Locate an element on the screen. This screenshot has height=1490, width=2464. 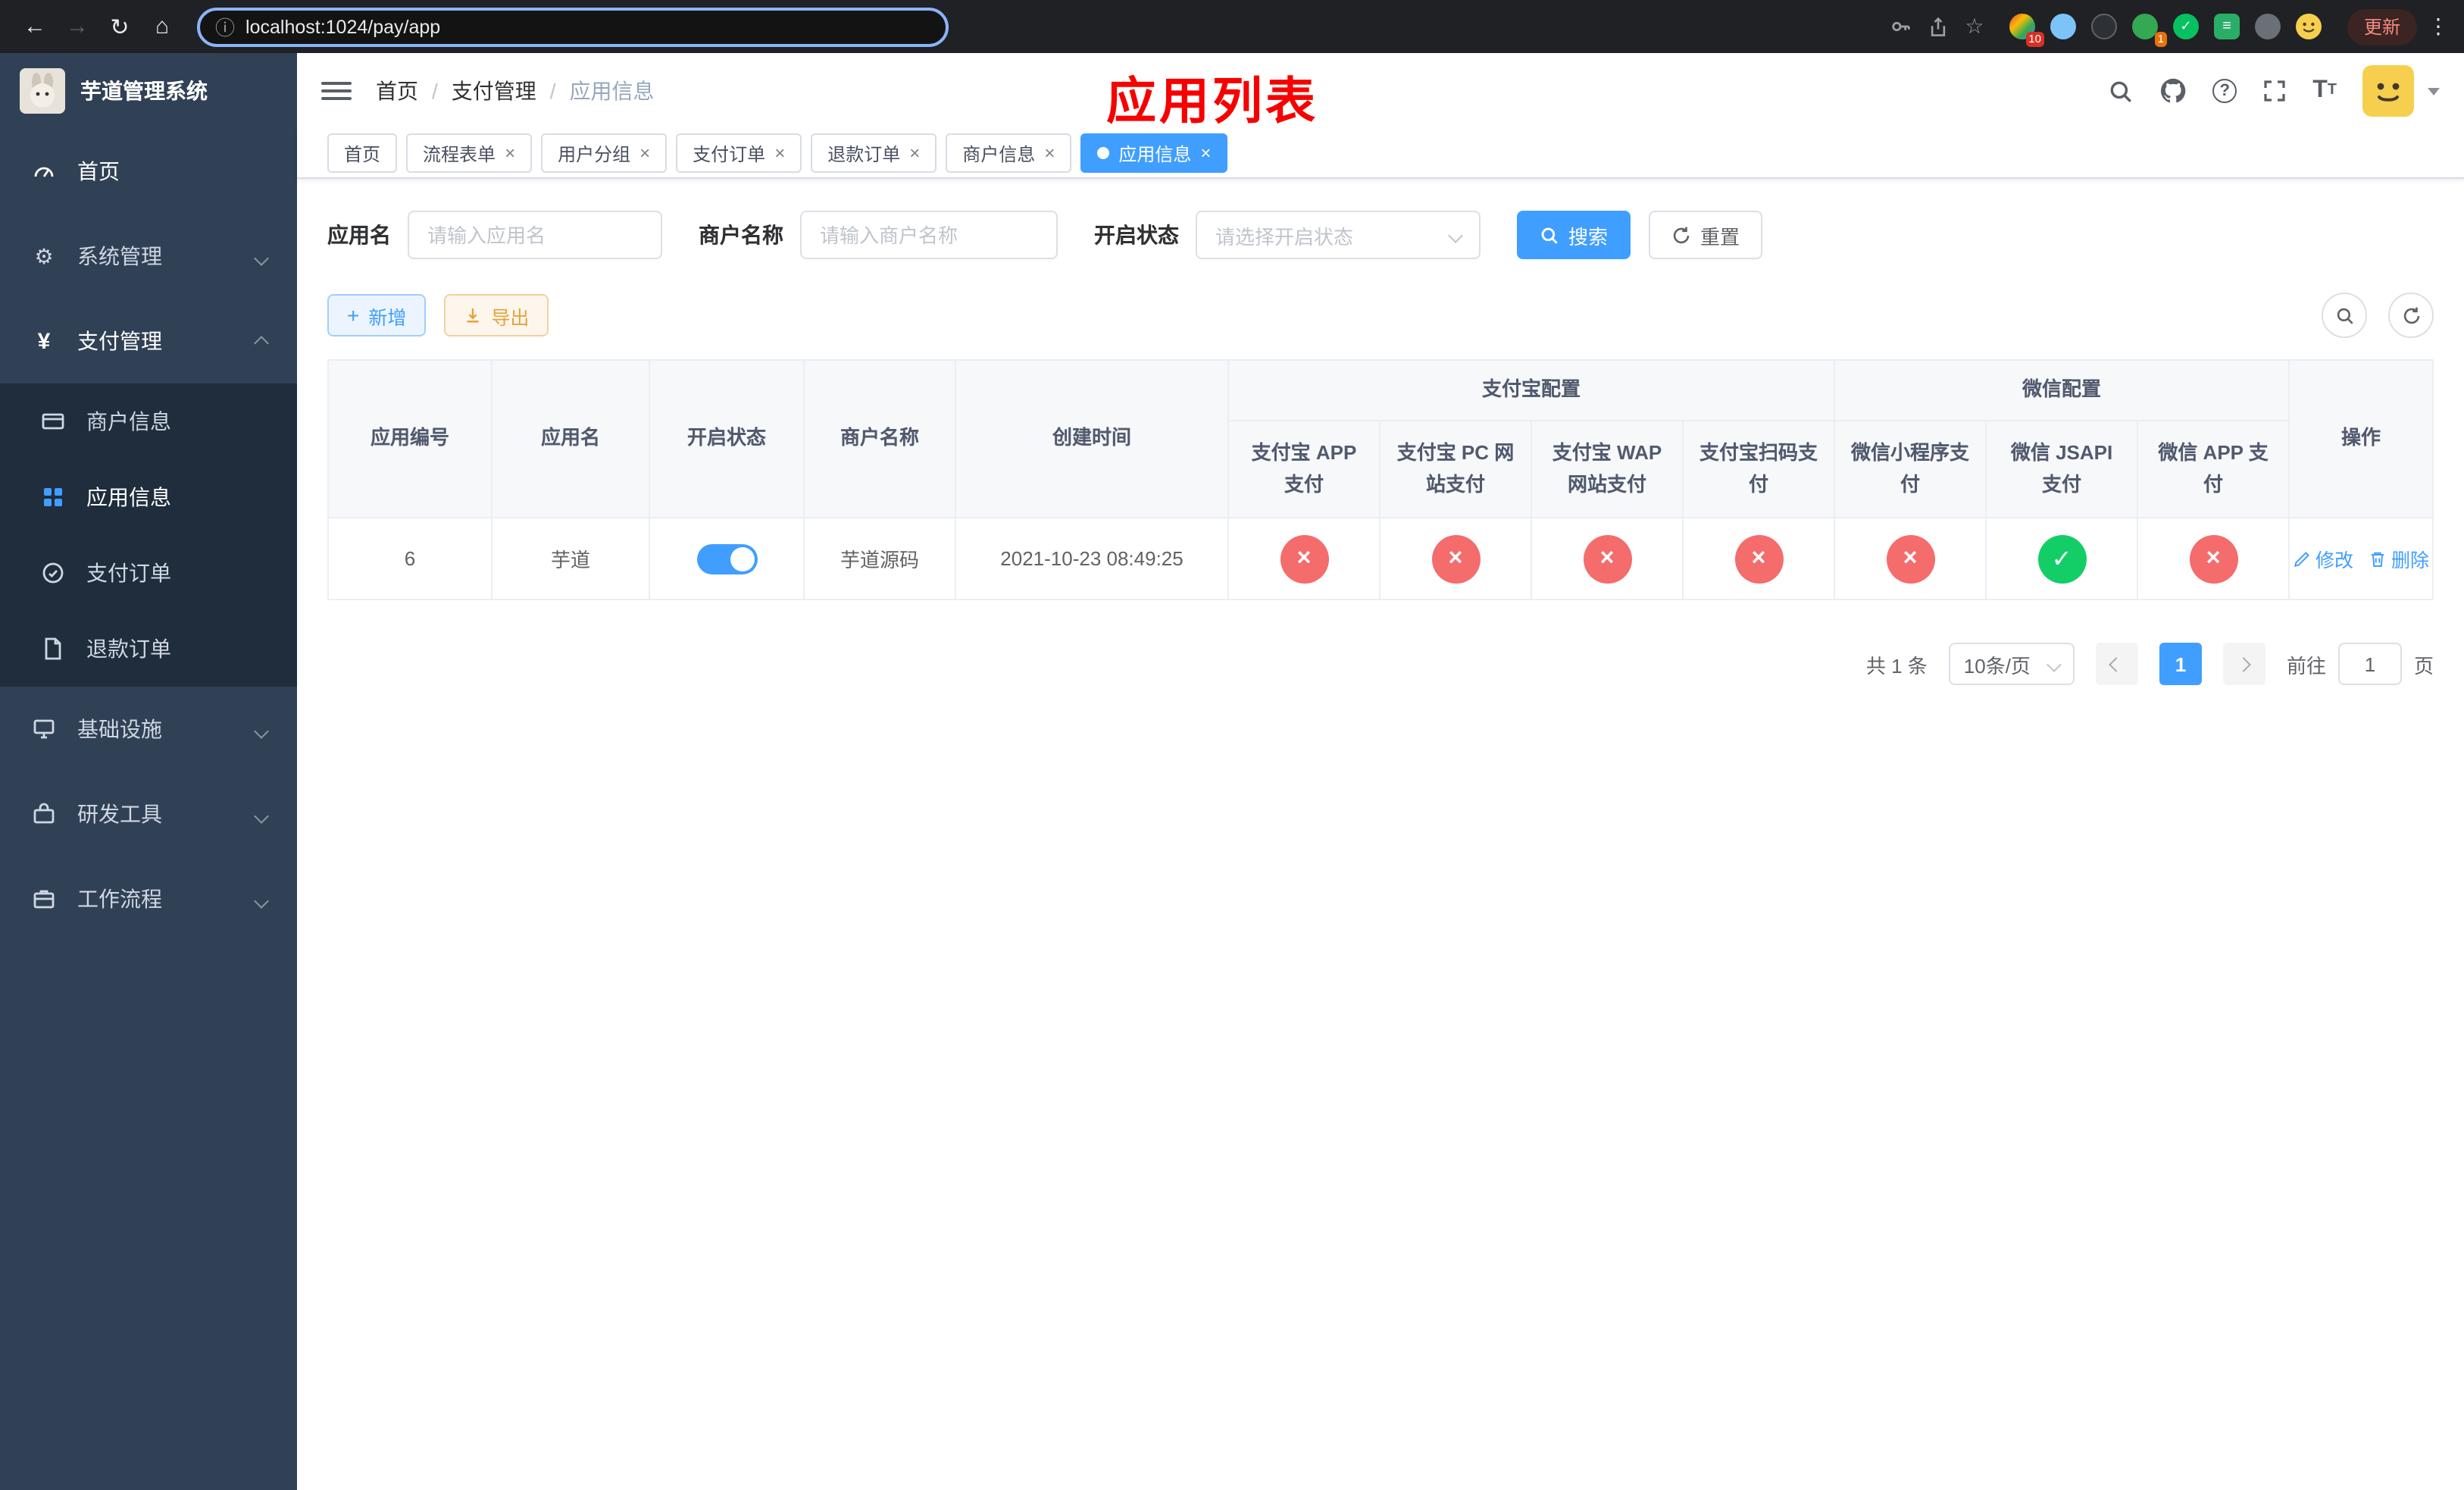
prev-page-button is located at coordinates (2116, 664).